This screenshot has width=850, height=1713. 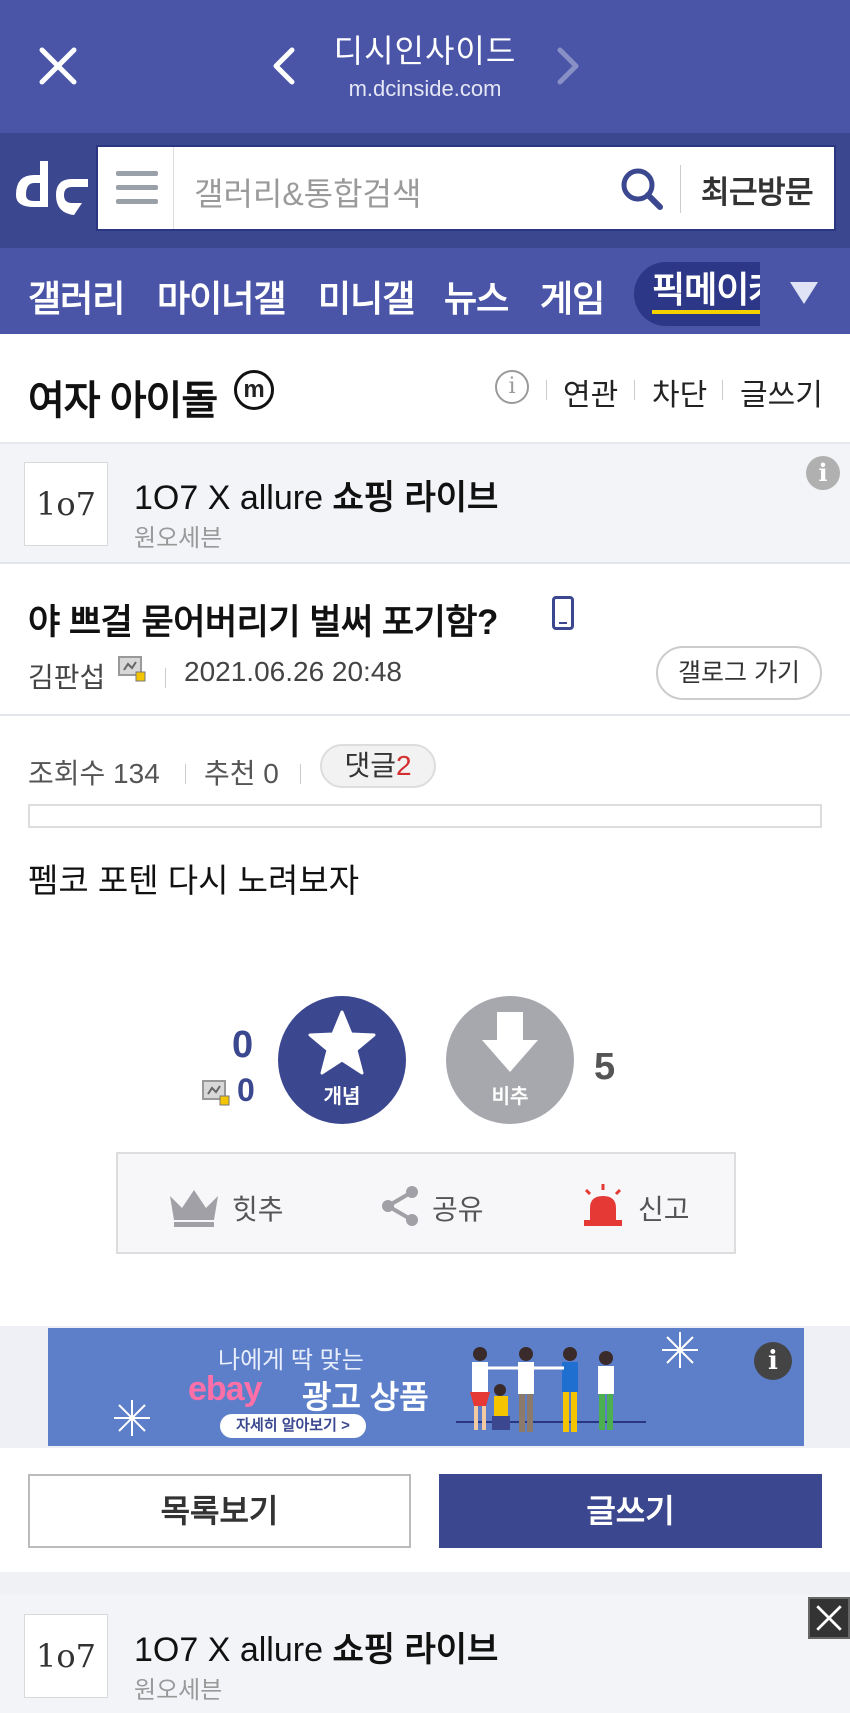 I want to click on main-nav: 갤러리 마이너갤 미니갤 뉴스 게임 픽메이커, so click(x=425, y=291).